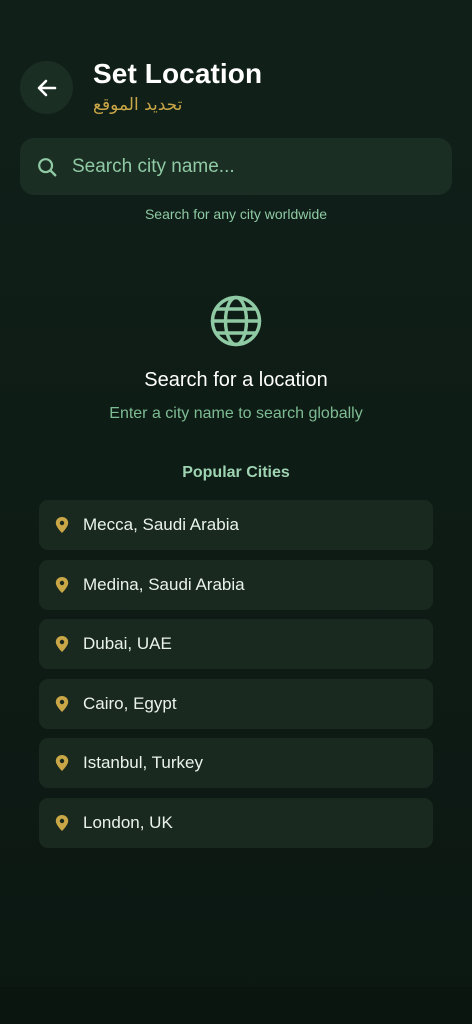 Image resolution: width=472 pixels, height=1024 pixels. Describe the element at coordinates (236, 413) in the screenshot. I see `empty-state-subtitle: Enter a city name to search globally` at that location.